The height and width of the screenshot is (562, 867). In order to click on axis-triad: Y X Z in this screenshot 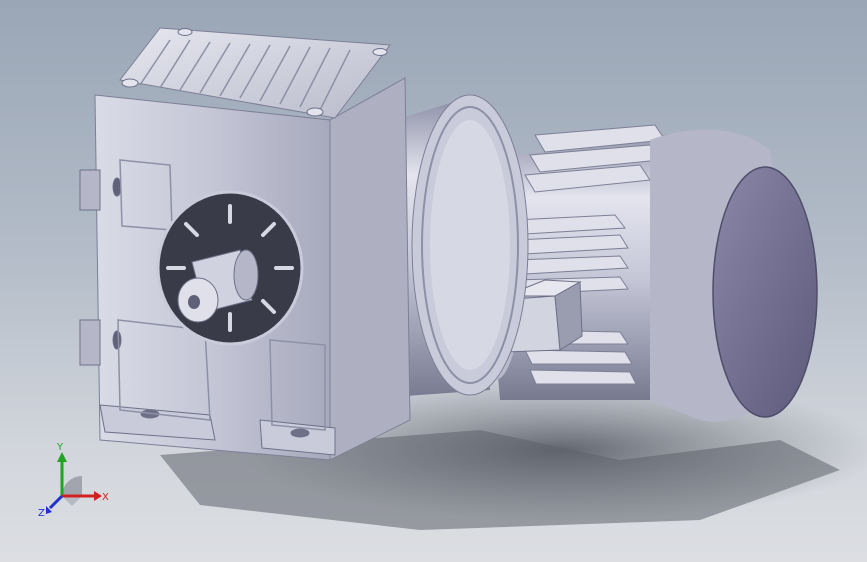, I will do `click(73, 480)`.